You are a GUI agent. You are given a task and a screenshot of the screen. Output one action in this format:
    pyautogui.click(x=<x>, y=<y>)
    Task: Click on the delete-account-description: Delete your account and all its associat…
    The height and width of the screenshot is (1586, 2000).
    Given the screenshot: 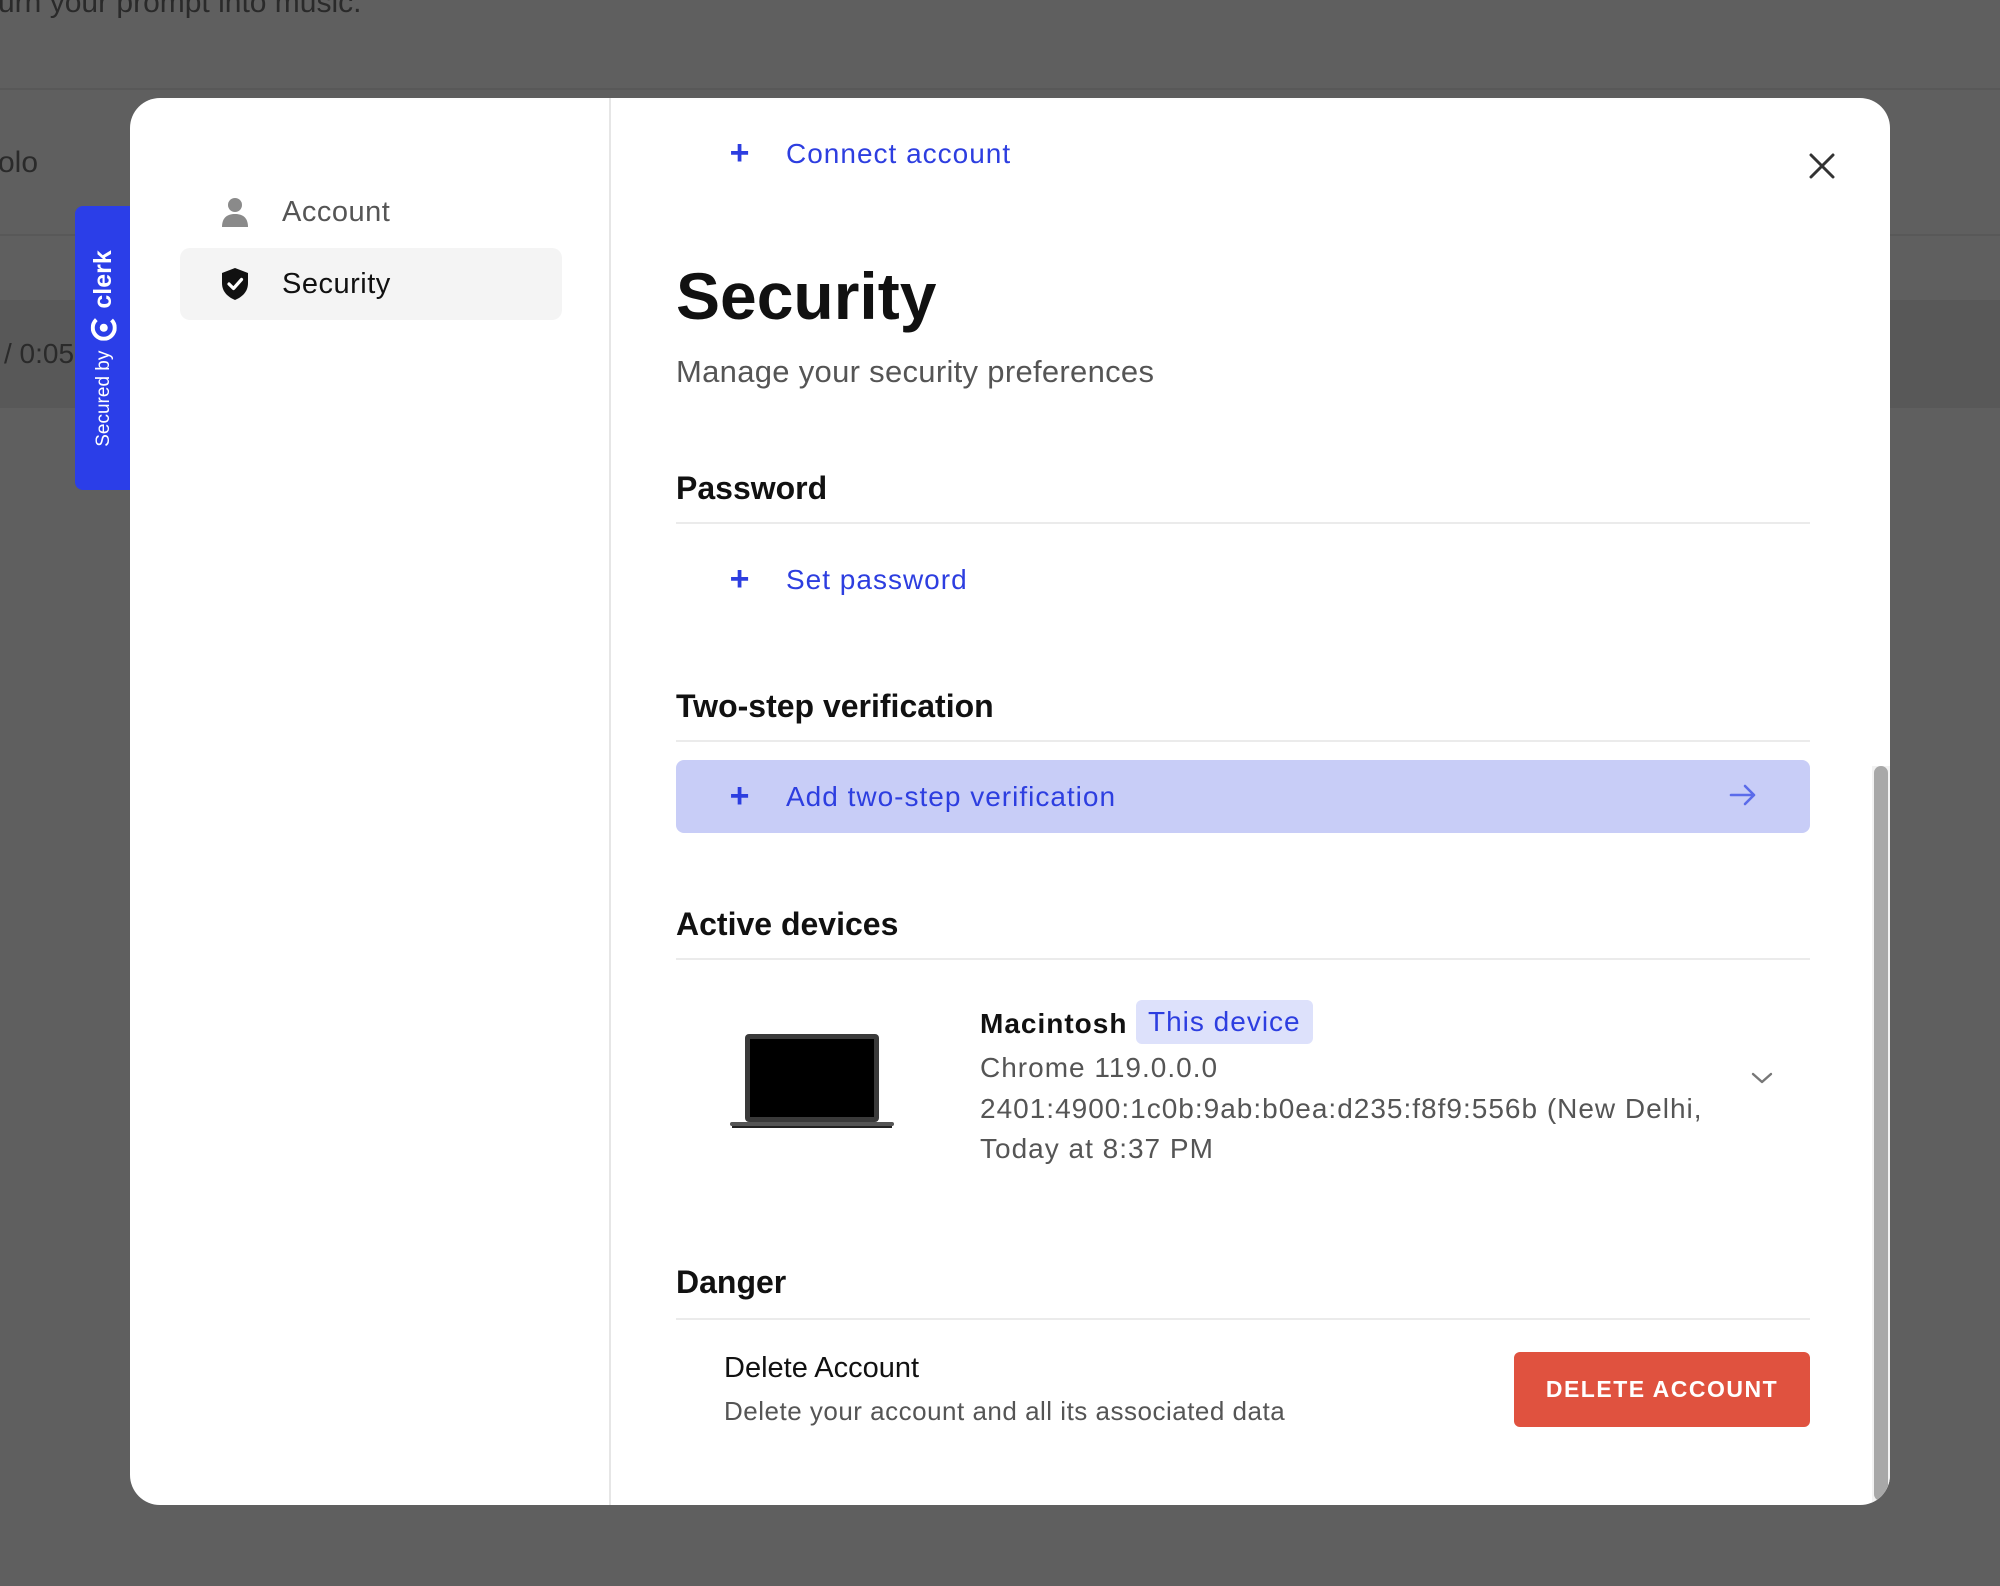 What is the action you would take?
    pyautogui.click(x=1005, y=1411)
    